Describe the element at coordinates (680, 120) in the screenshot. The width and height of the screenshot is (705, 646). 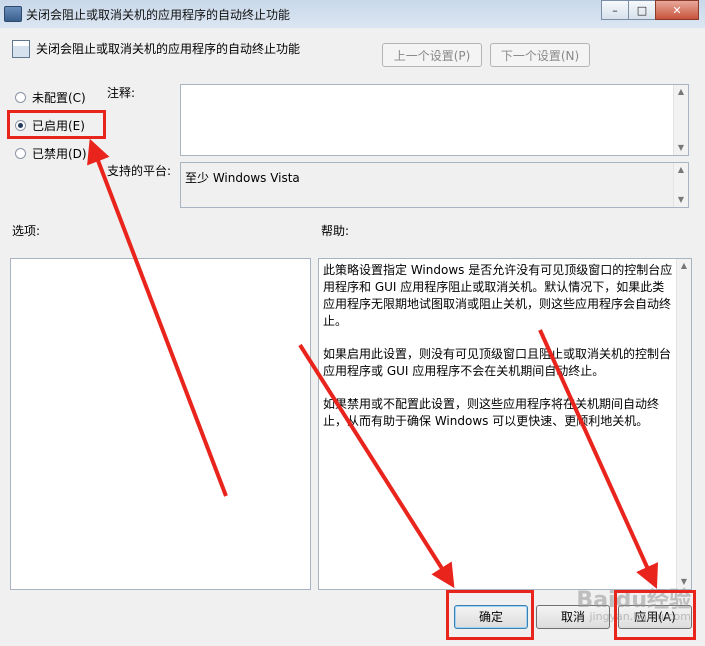
I see `comment-scrollbar: ▲ ▼` at that location.